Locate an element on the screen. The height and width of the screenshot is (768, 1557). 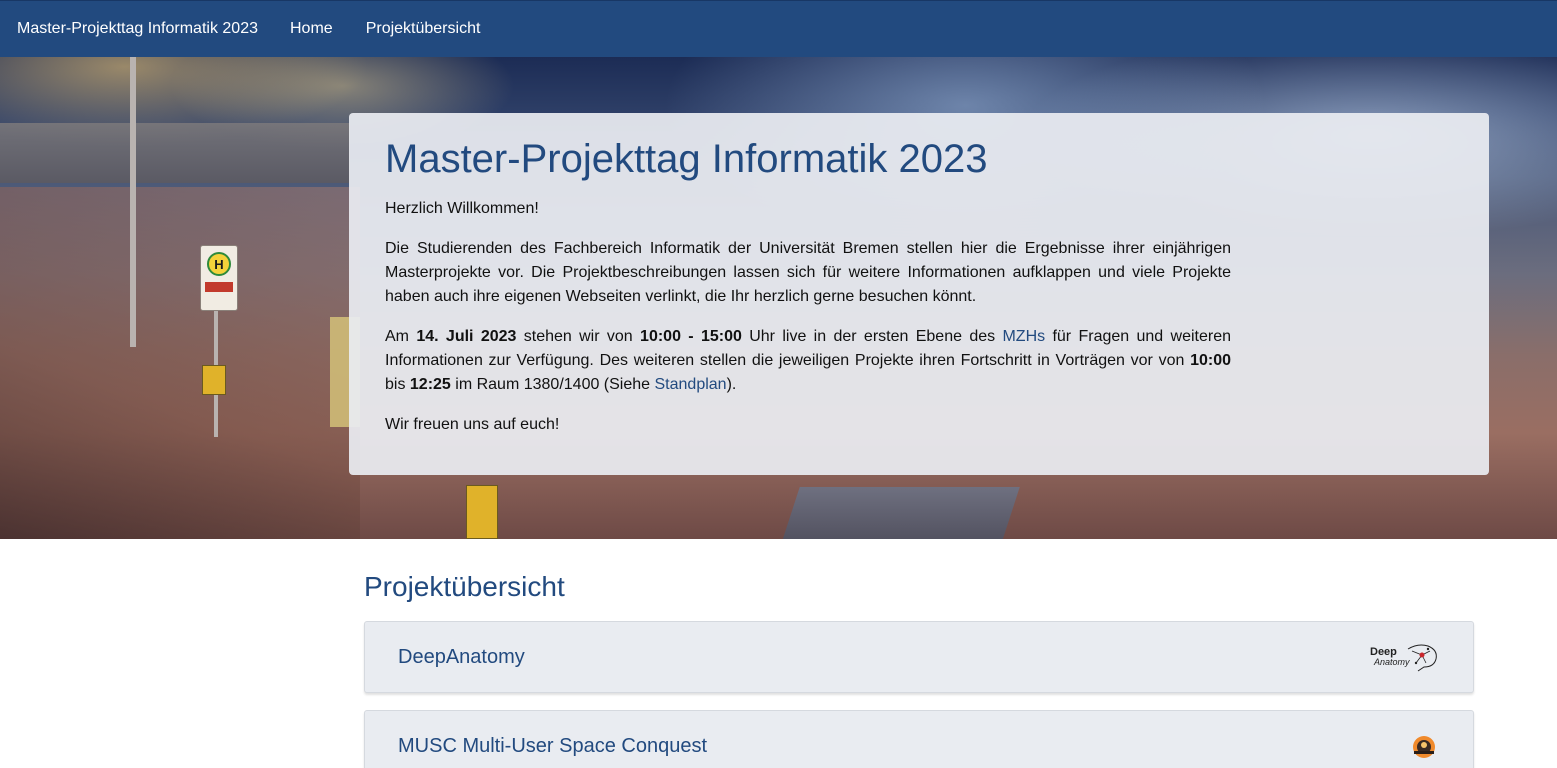
schedule-text-part: stehen wir von is located at coordinates (578, 336).